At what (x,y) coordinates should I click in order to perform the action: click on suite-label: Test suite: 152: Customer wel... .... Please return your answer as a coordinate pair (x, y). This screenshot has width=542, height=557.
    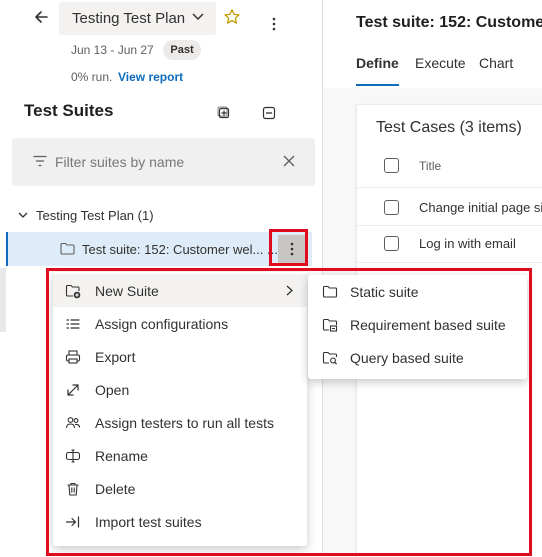
    Looking at the image, I should click on (180, 249).